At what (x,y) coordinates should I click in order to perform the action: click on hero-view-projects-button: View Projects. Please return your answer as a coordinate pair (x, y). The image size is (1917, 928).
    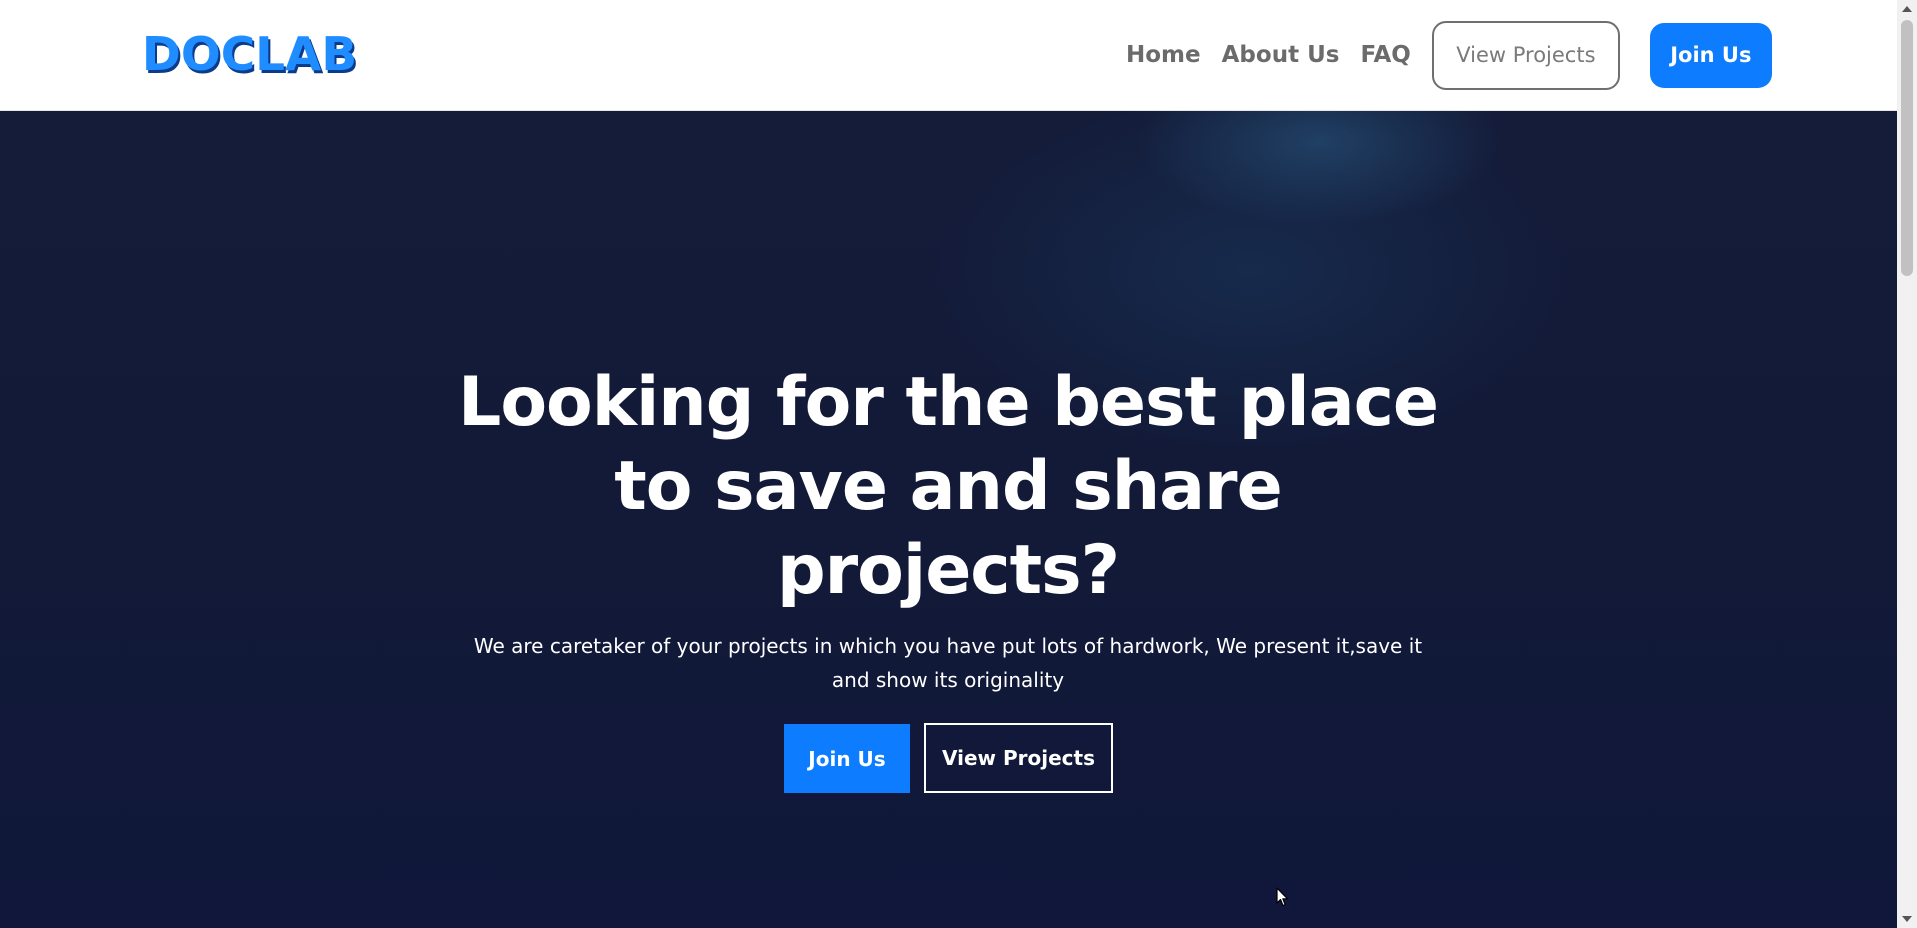
    Looking at the image, I should click on (1018, 758).